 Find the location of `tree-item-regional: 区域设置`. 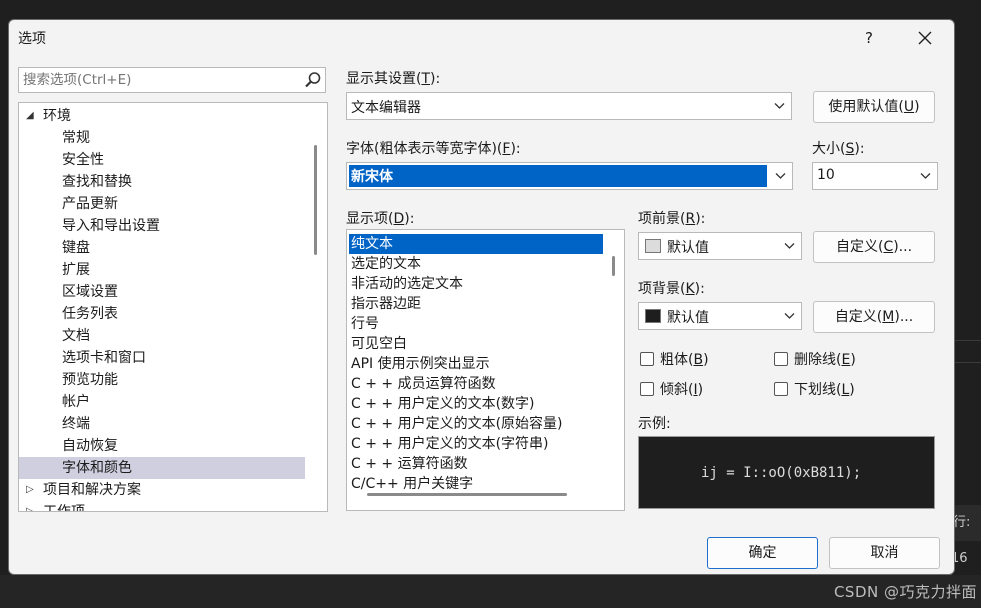

tree-item-regional: 区域设置 is located at coordinates (162, 292).